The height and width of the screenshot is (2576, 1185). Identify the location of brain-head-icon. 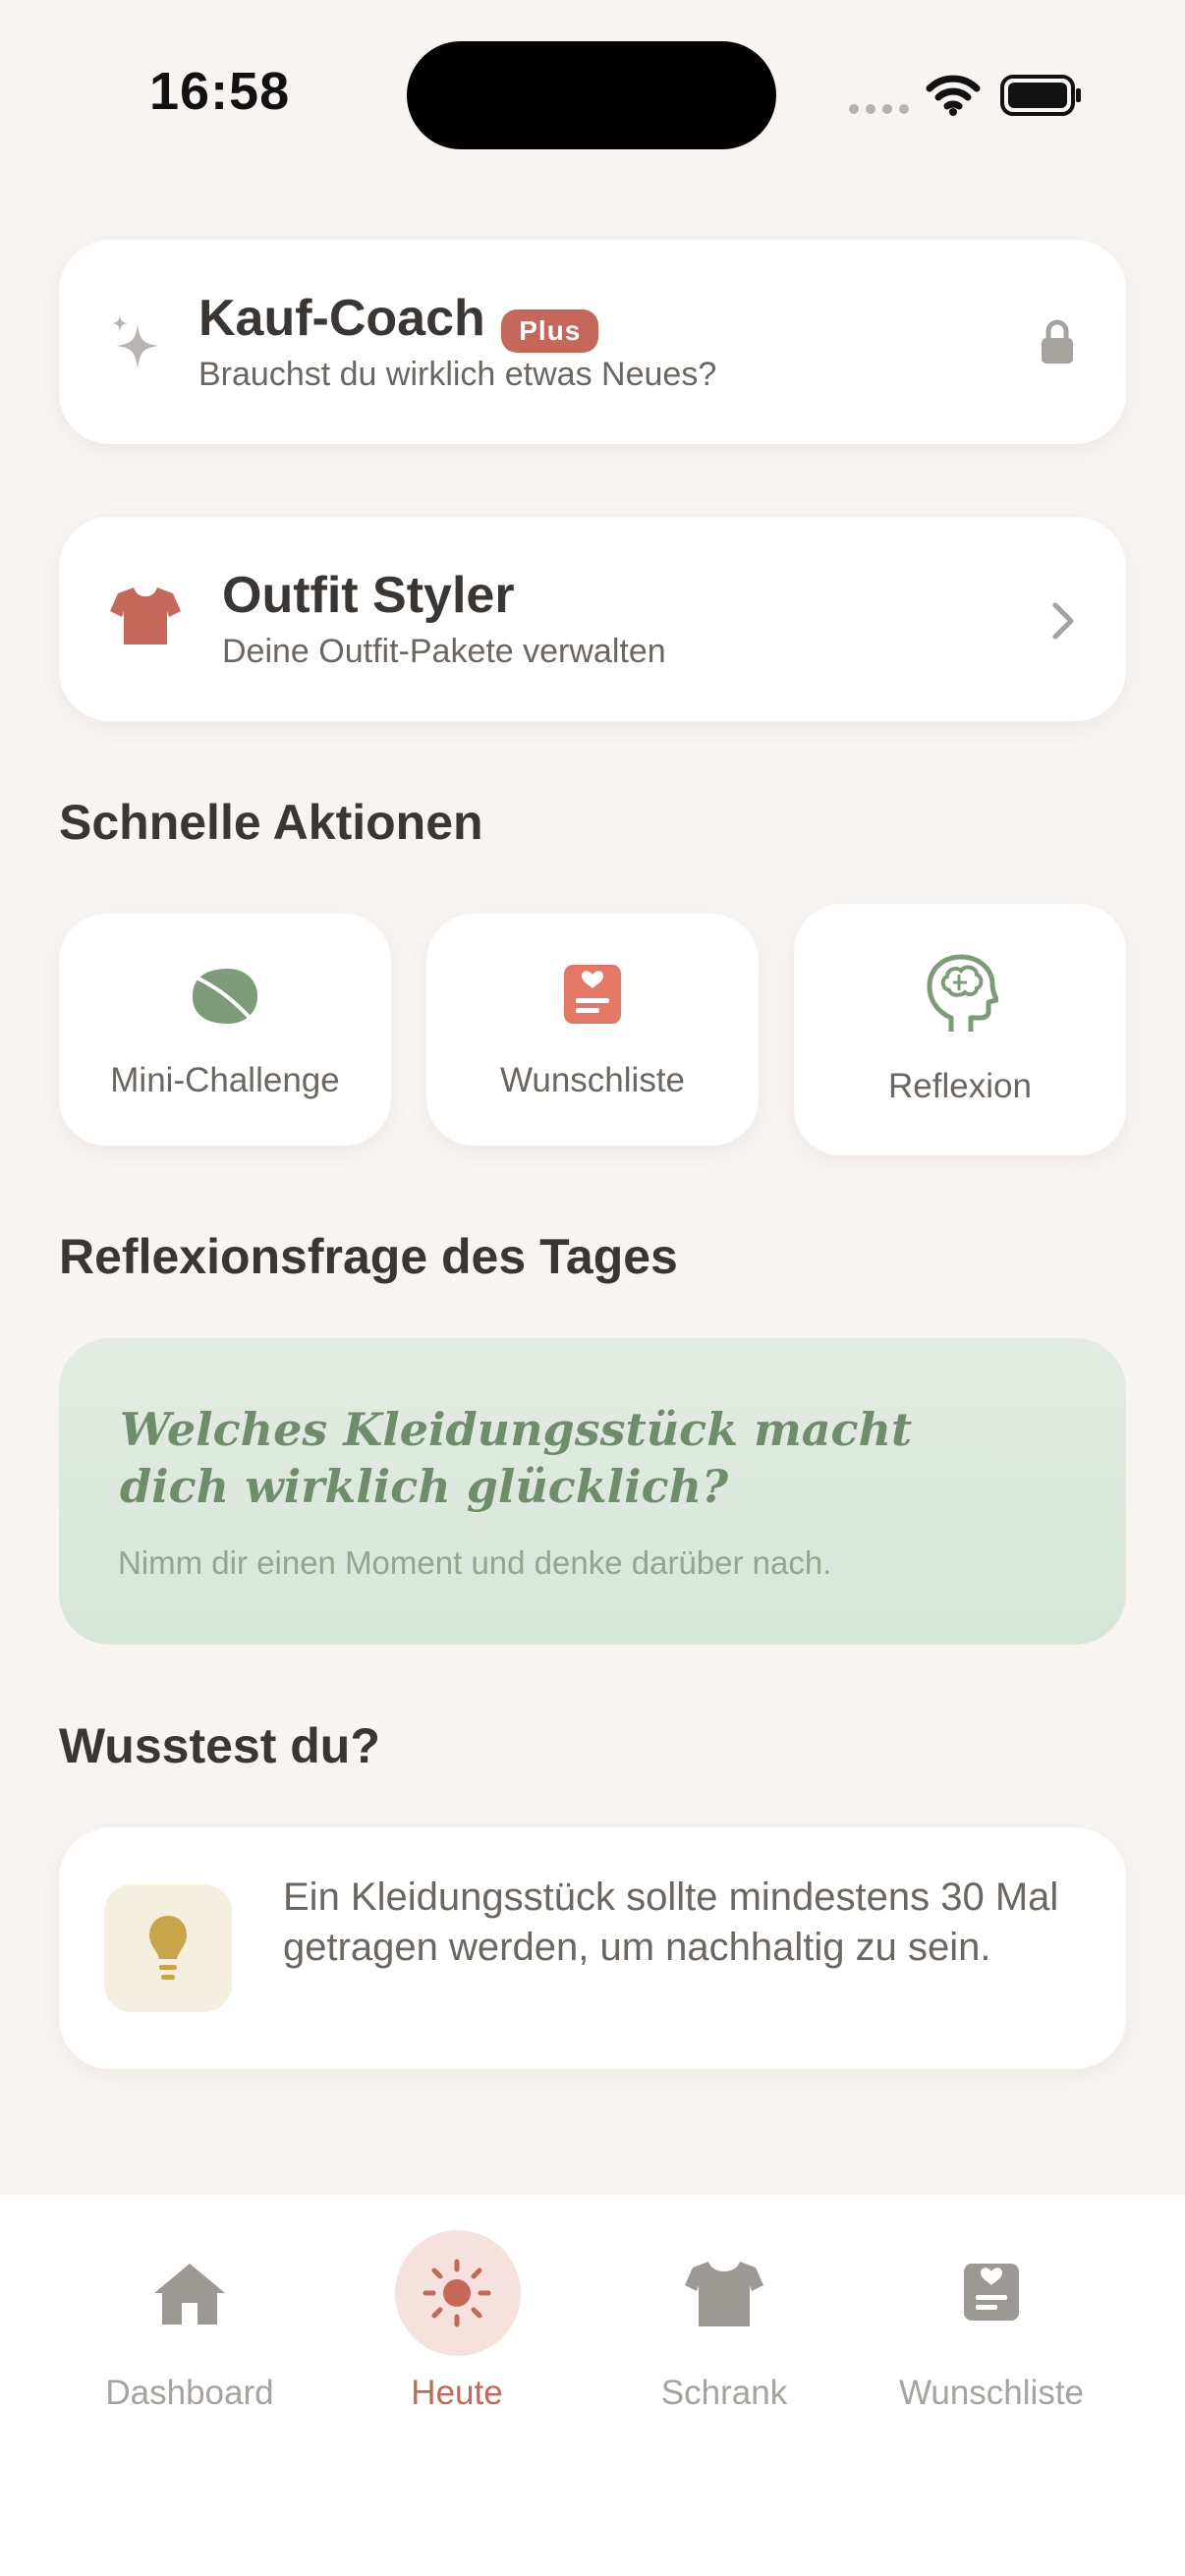
(963, 993).